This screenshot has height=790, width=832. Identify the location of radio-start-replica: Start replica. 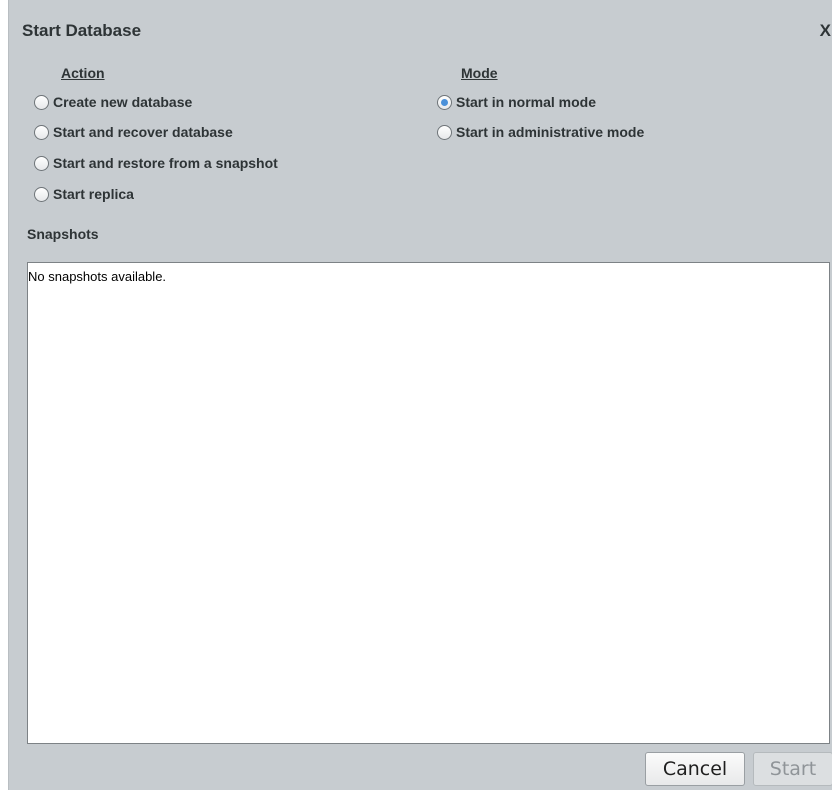
(84, 194).